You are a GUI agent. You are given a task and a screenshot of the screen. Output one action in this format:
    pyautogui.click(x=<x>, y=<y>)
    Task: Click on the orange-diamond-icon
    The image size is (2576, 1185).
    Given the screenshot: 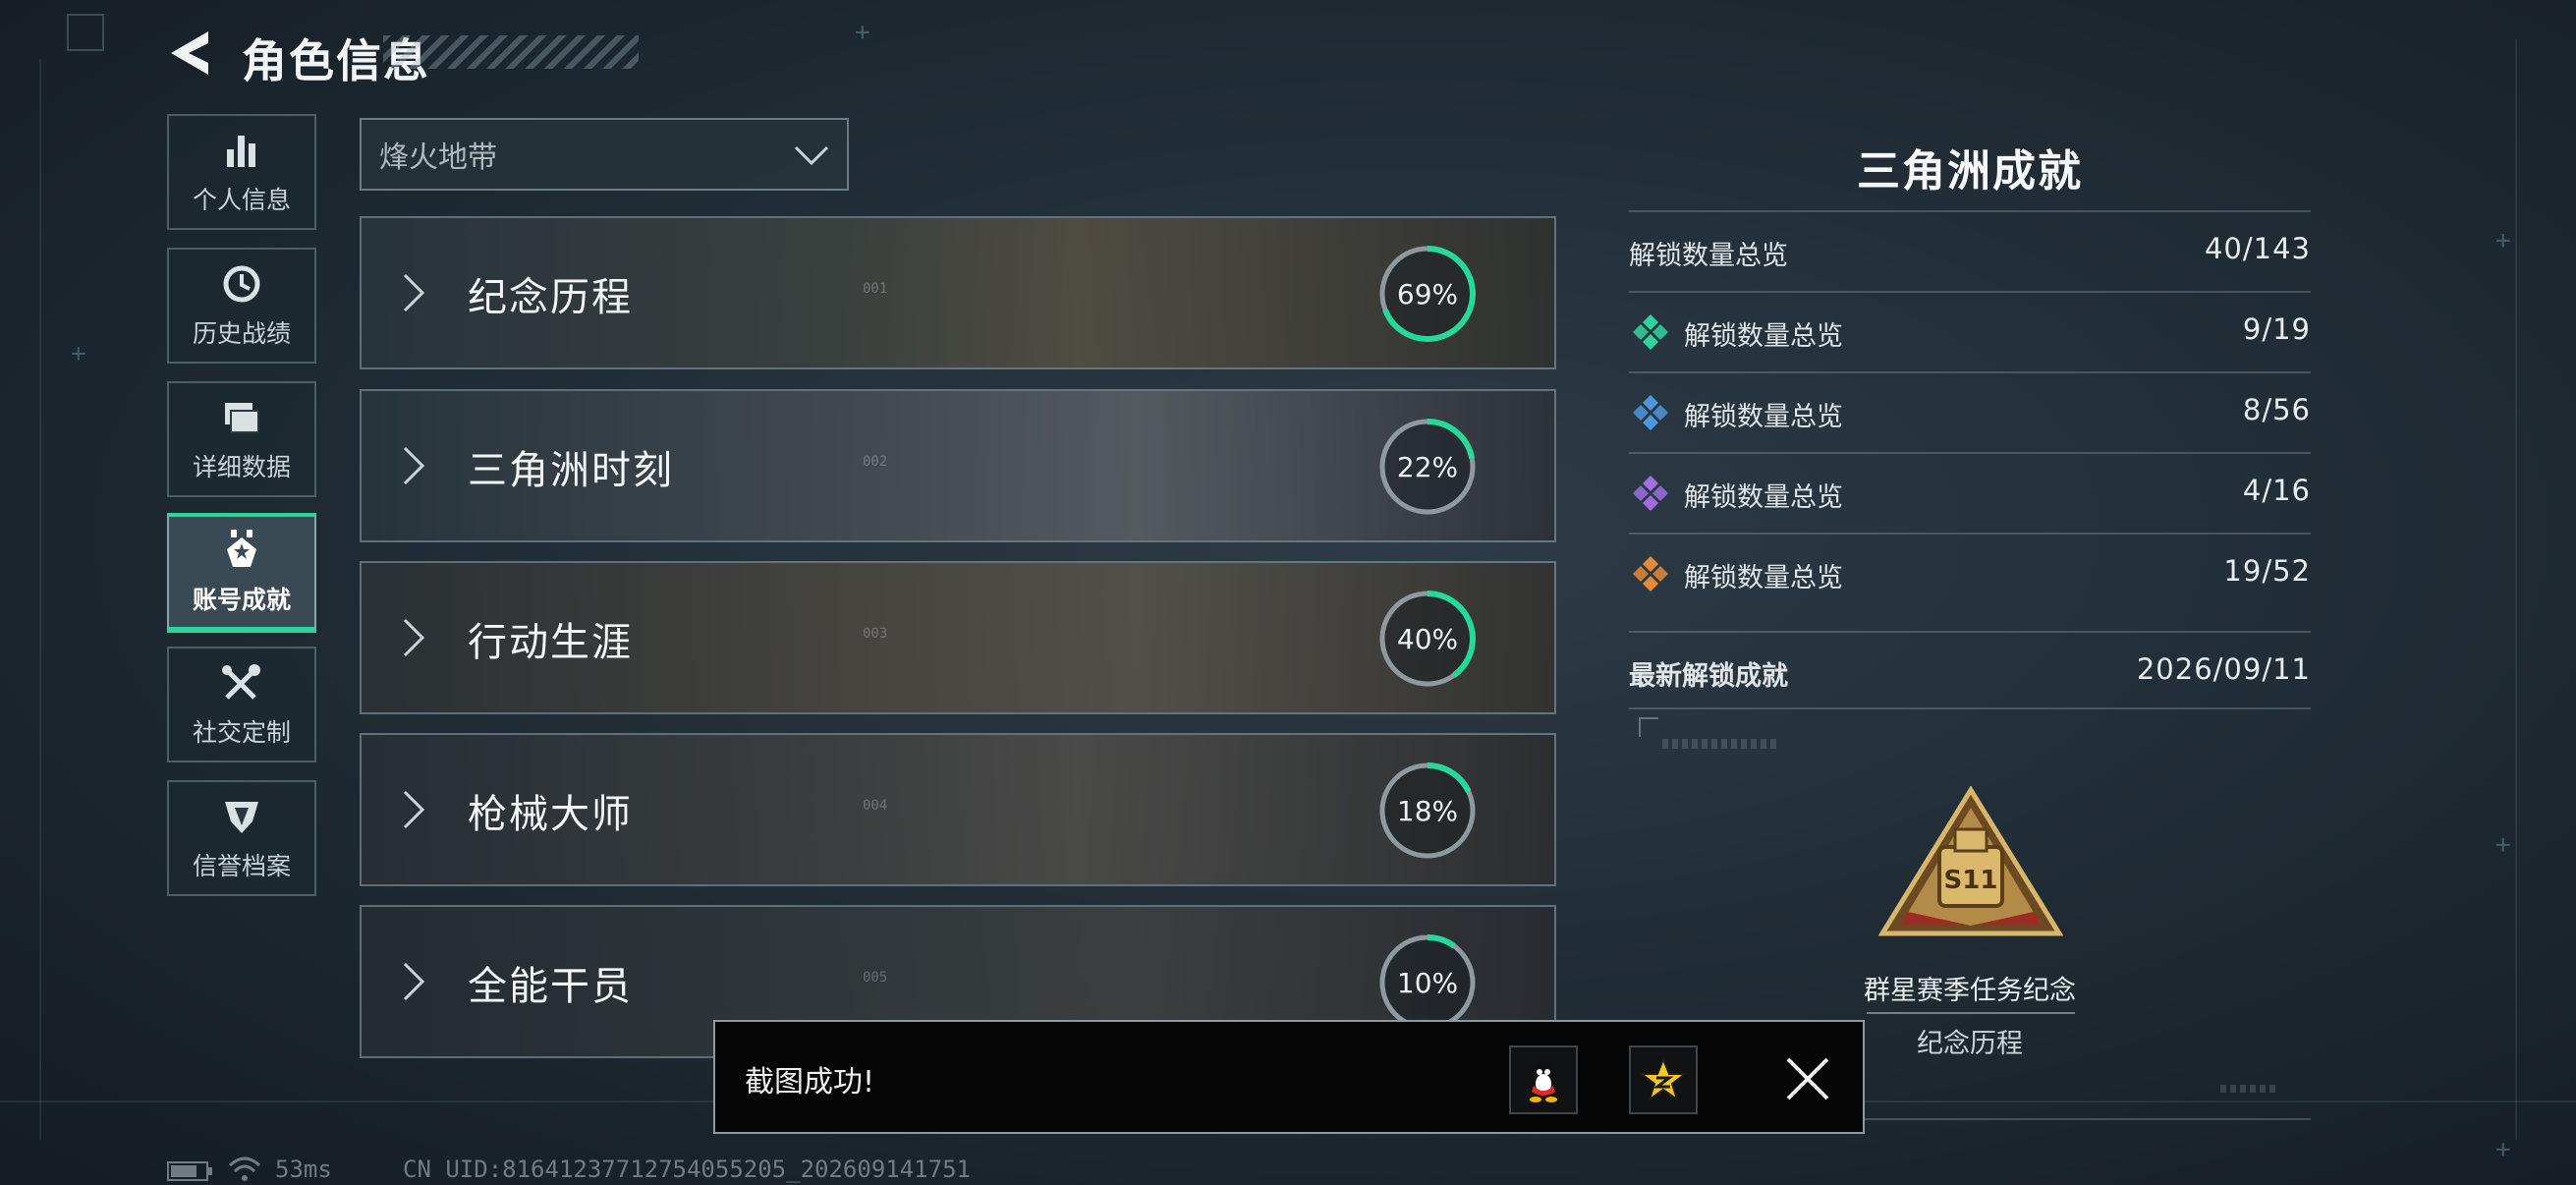 What is the action you would take?
    pyautogui.click(x=1650, y=574)
    